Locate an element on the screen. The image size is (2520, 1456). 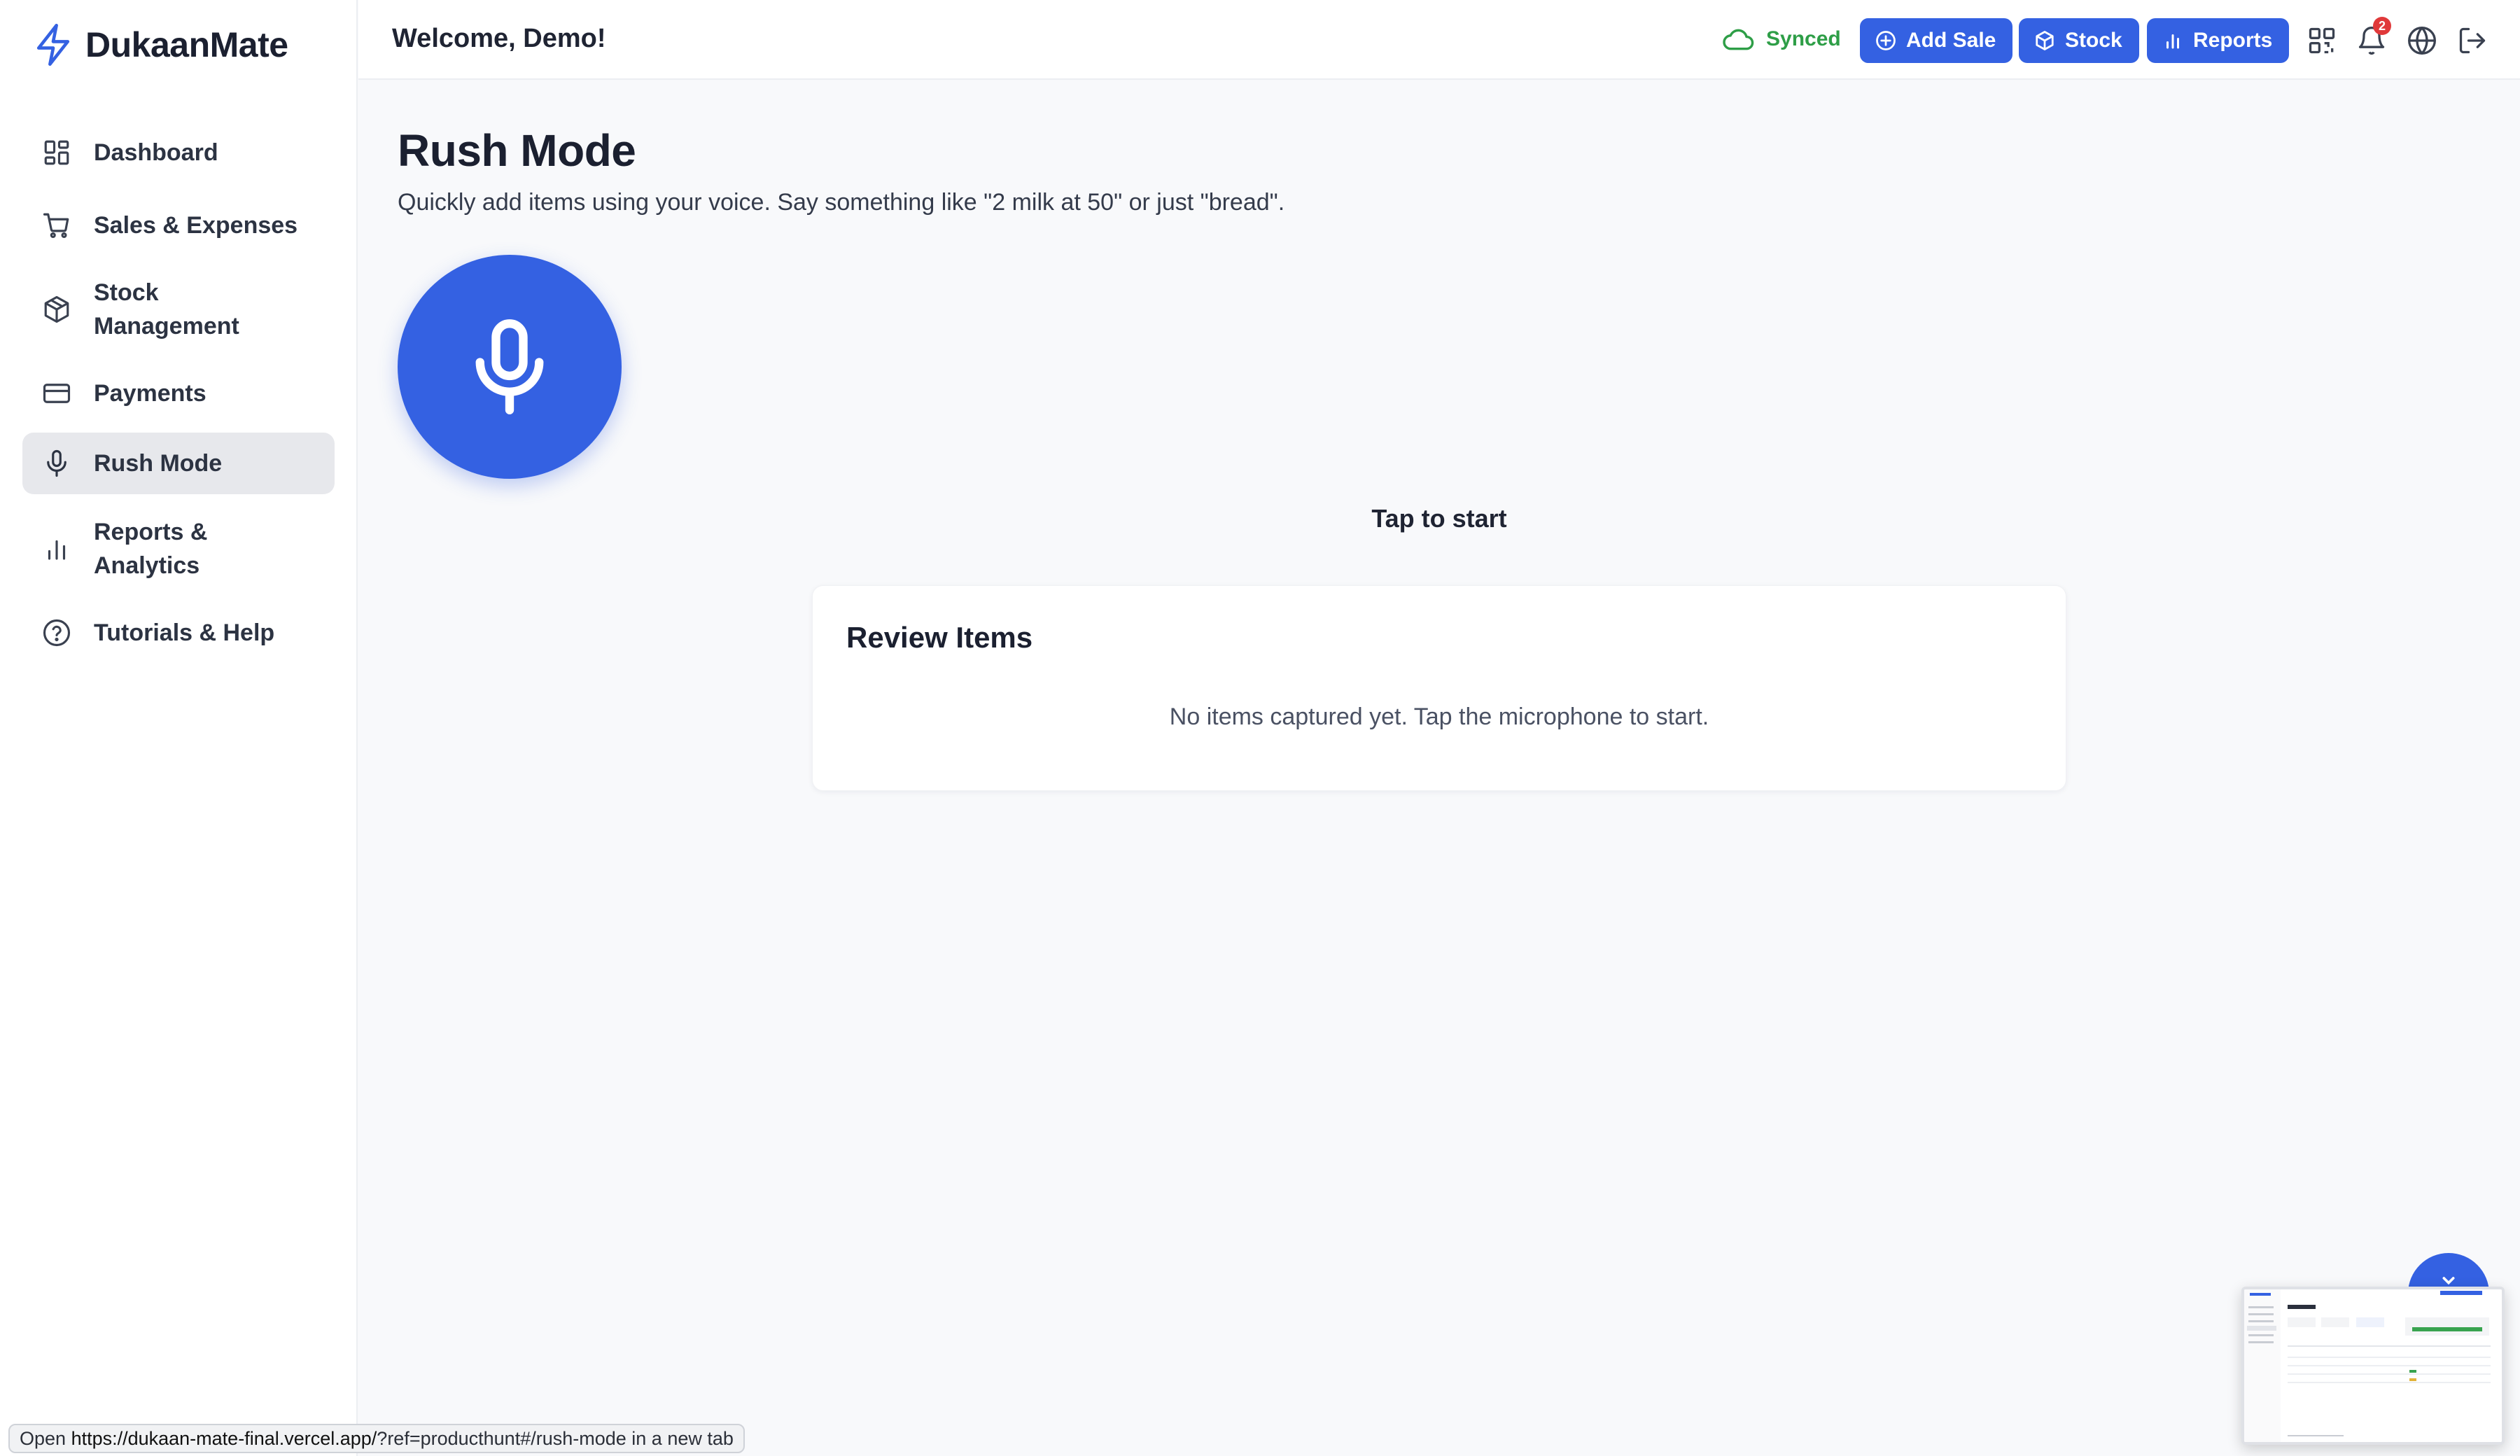
help-circle-icon is located at coordinates (56, 633).